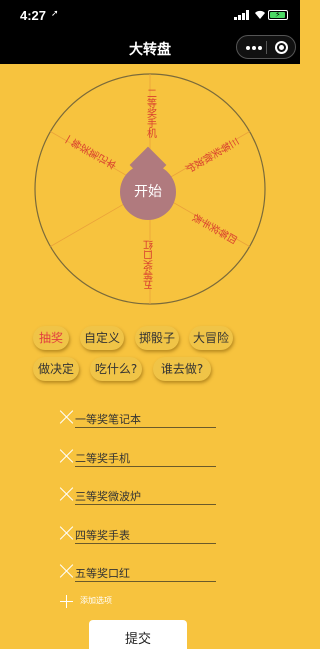 The height and width of the screenshot is (649, 320). What do you see at coordinates (211, 338) in the screenshot?
I see `mode-dare-button: 大冒险` at bounding box center [211, 338].